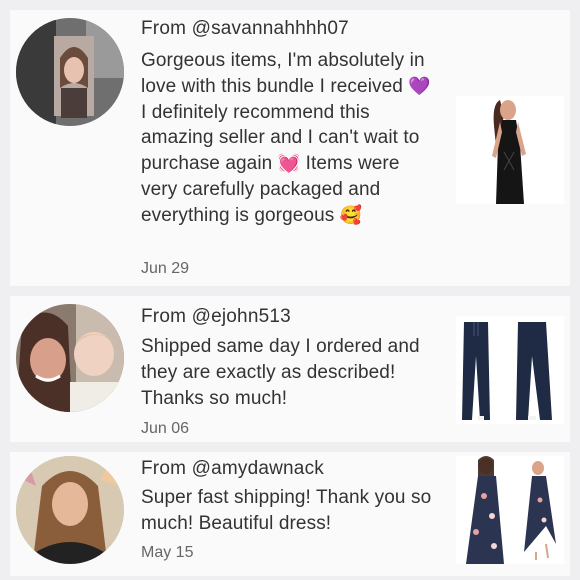 The image size is (580, 580). What do you see at coordinates (165, 268) in the screenshot?
I see `review-date: Jun 29` at bounding box center [165, 268].